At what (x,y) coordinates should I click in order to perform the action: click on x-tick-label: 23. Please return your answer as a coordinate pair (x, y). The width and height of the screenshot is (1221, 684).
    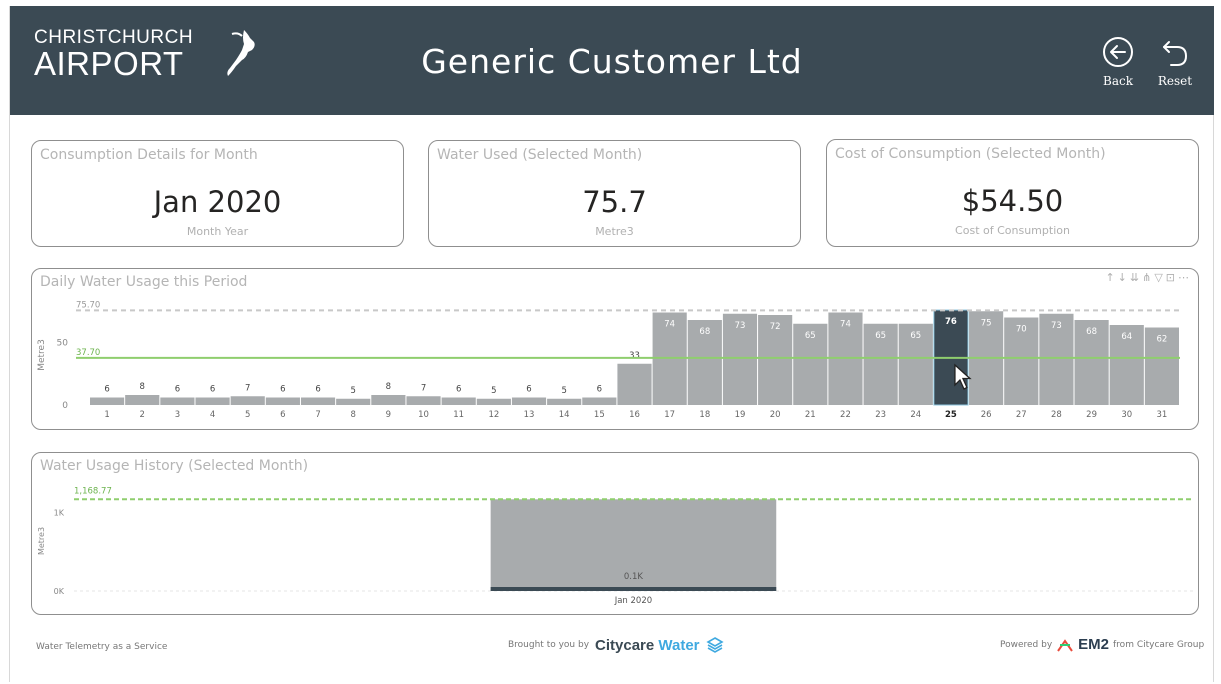
    Looking at the image, I should click on (880, 415).